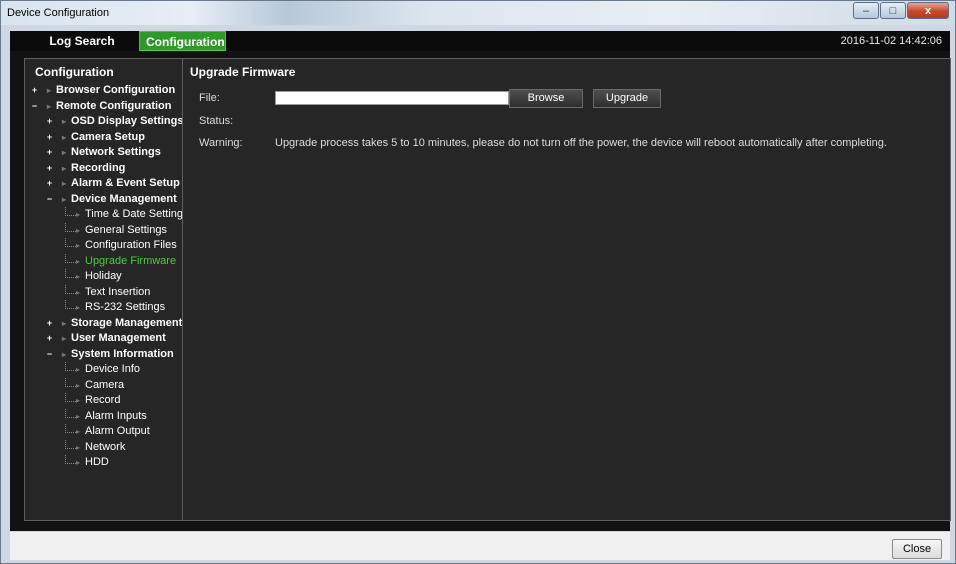  I want to click on sidebar-item-label: System Information, so click(122, 353).